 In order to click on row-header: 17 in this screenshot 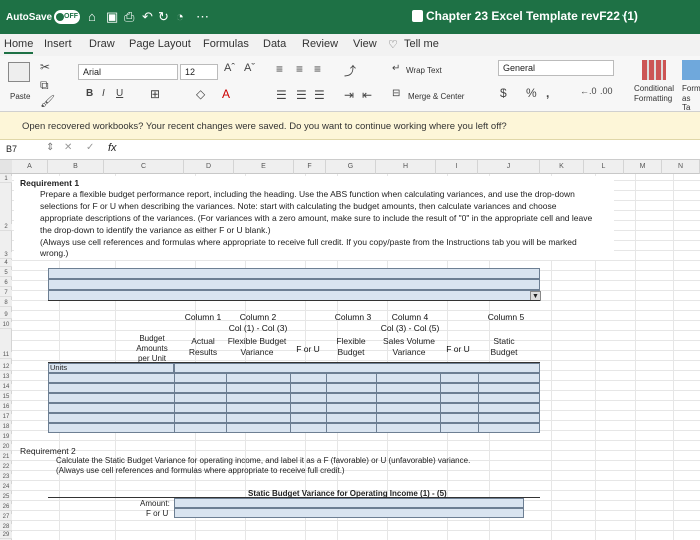, I will do `click(6, 417)`.